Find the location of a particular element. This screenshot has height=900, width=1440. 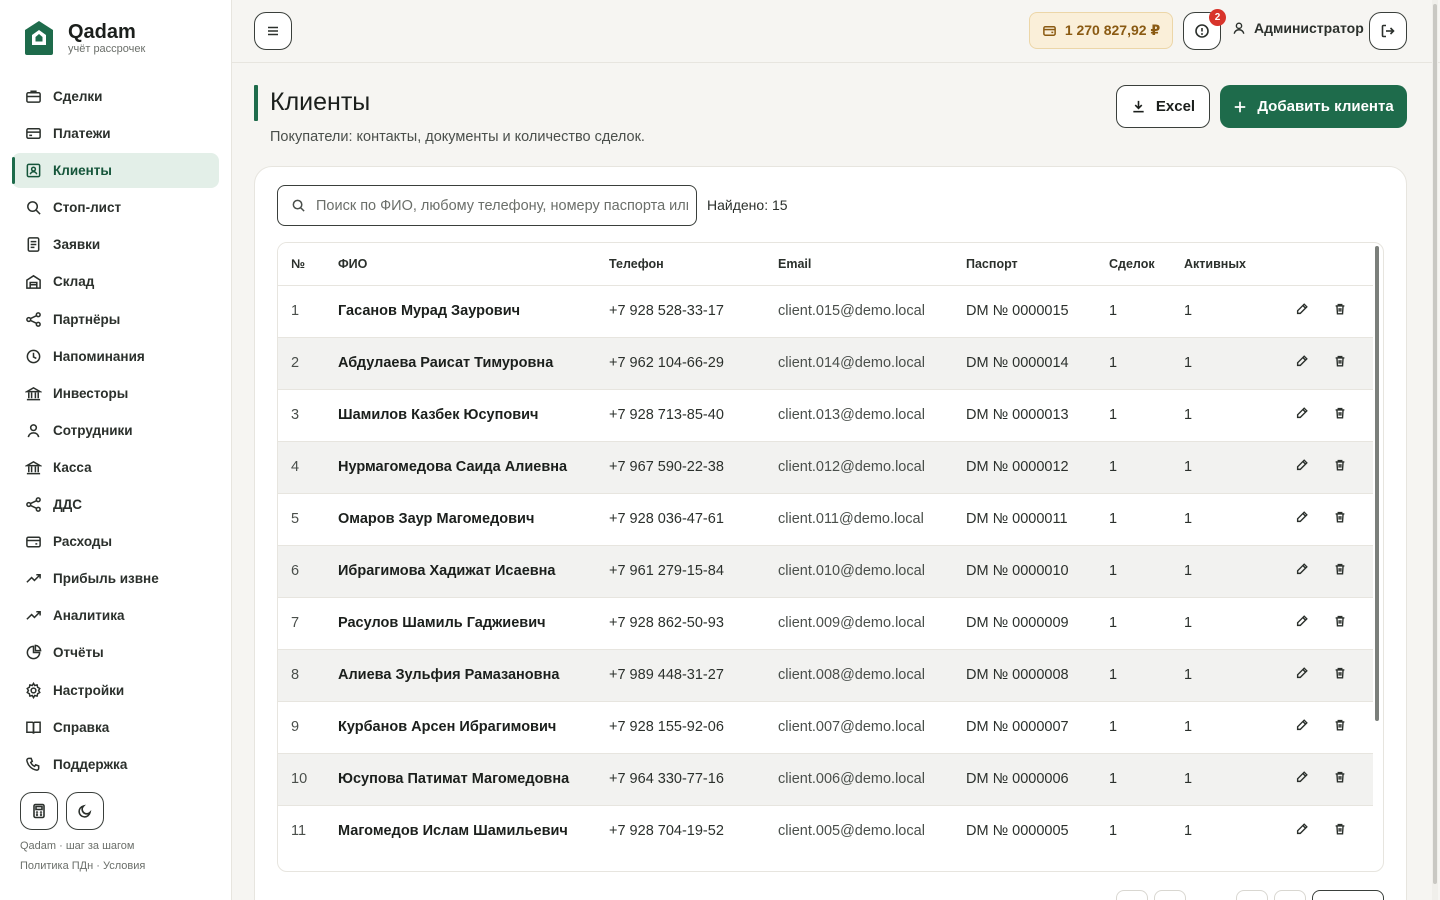

clock-icon is located at coordinates (33, 356).